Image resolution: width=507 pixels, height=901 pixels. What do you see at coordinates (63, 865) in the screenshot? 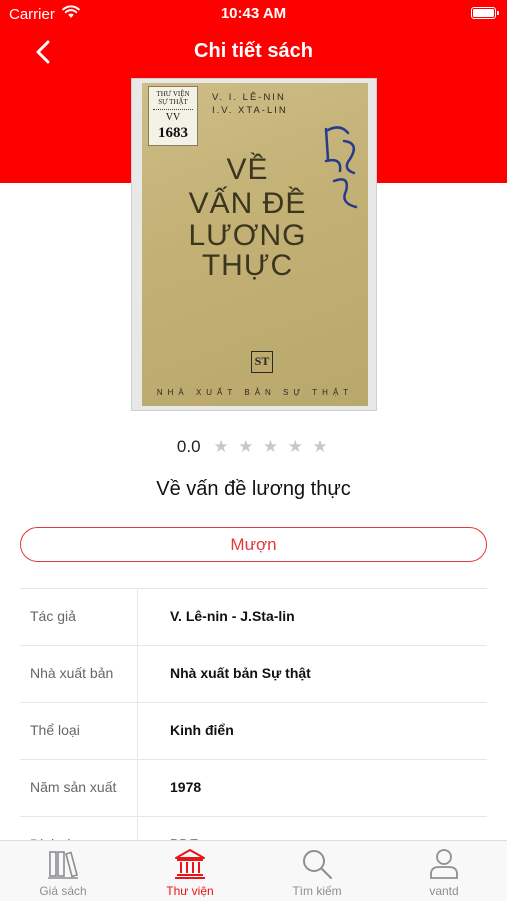
I see `bookshelf-icon` at bounding box center [63, 865].